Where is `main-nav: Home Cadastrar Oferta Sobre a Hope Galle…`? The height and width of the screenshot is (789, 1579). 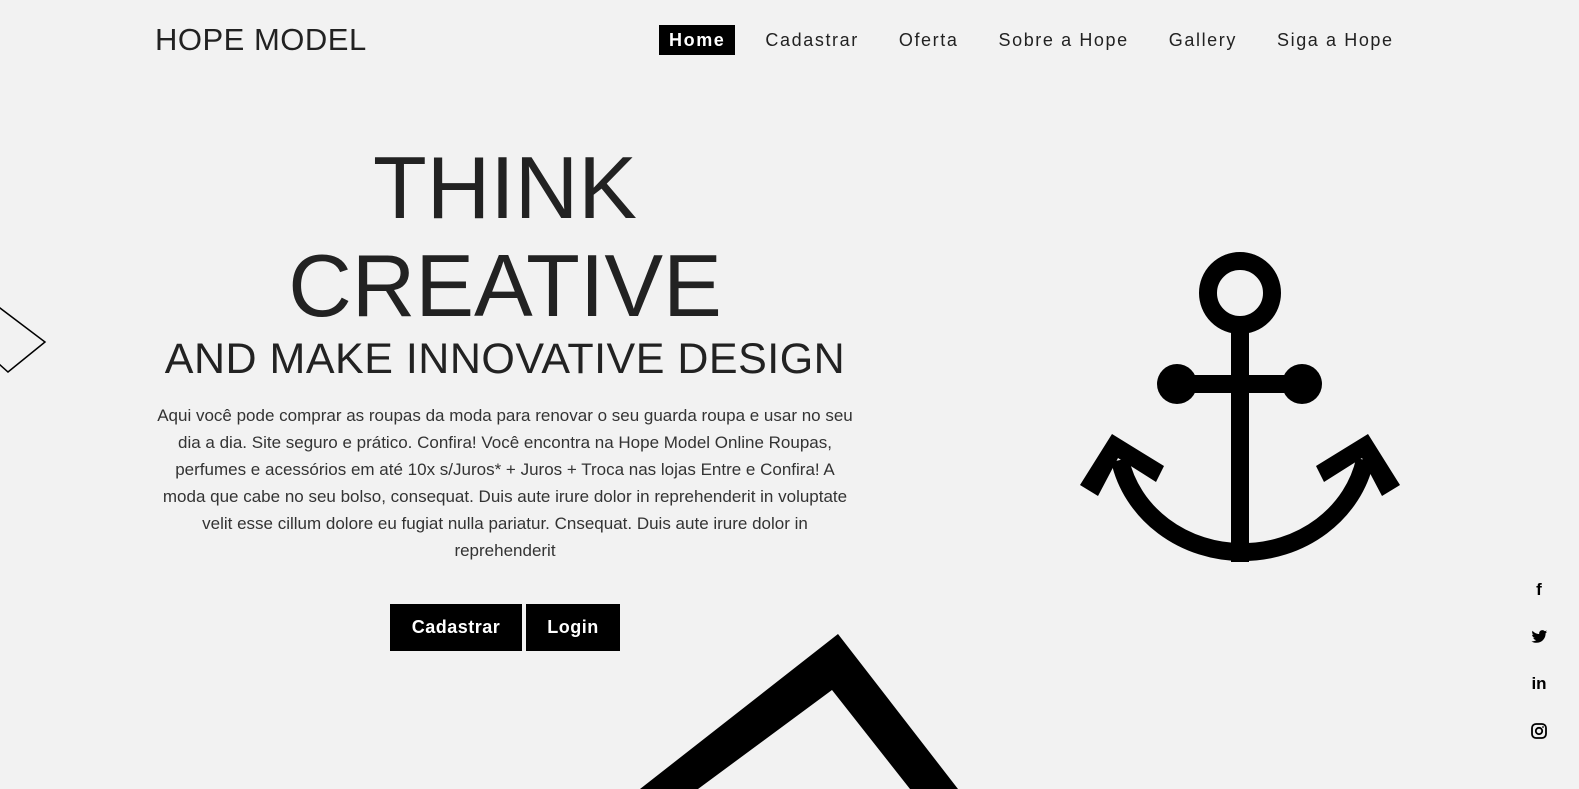 main-nav: Home Cadastrar Oferta Sobre a Hope Galle… is located at coordinates (1041, 40).